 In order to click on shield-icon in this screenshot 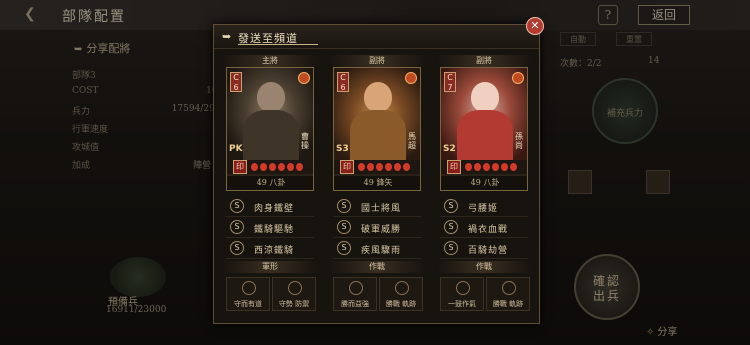, I will do `click(249, 288)`.